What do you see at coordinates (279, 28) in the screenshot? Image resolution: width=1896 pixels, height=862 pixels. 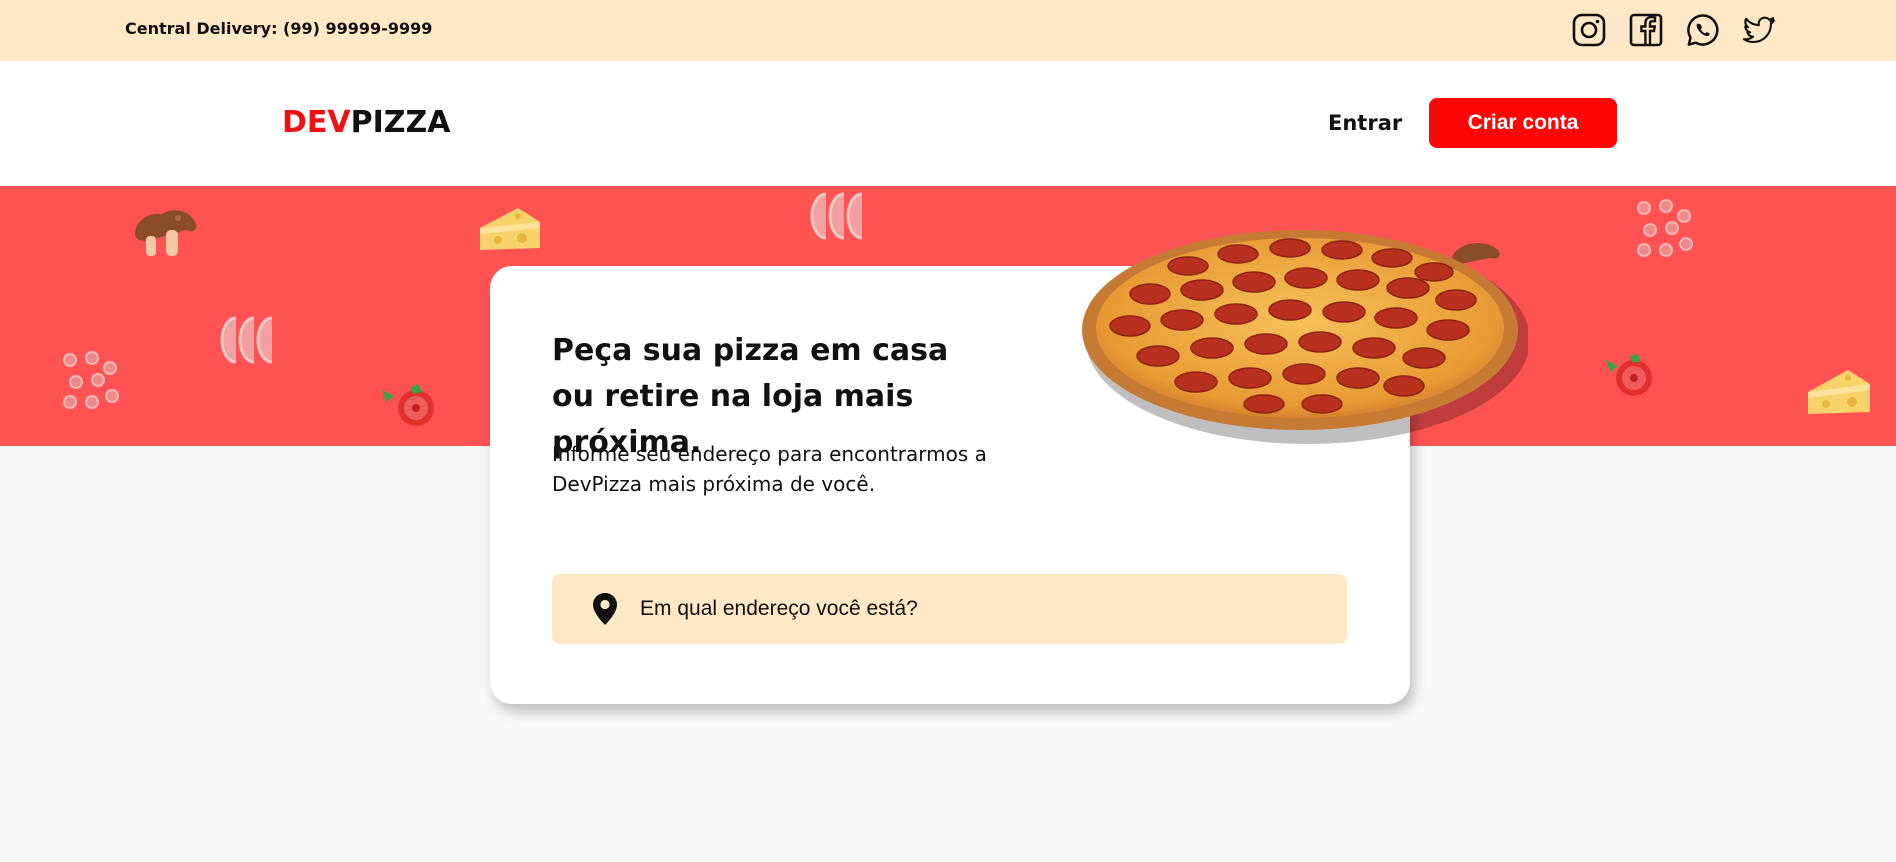 I see `delivery-phone: Central Delivery: (99) 99999-9999` at bounding box center [279, 28].